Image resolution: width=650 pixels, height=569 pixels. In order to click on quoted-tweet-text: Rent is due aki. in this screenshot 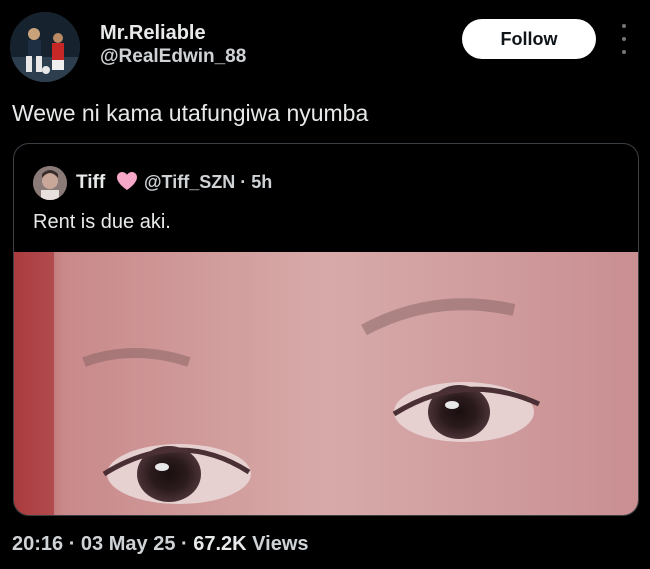, I will do `click(102, 222)`.